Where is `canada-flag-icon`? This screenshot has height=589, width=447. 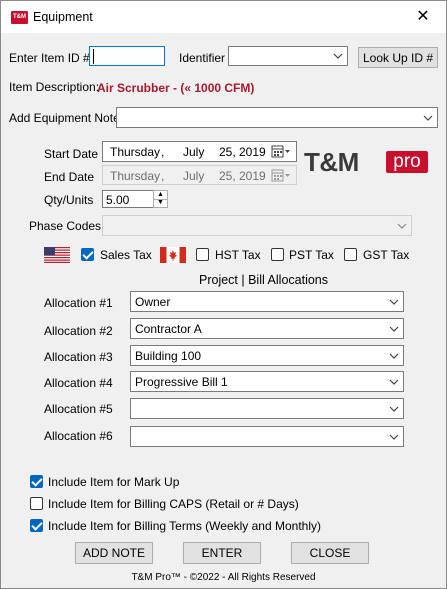 canada-flag-icon is located at coordinates (173, 255).